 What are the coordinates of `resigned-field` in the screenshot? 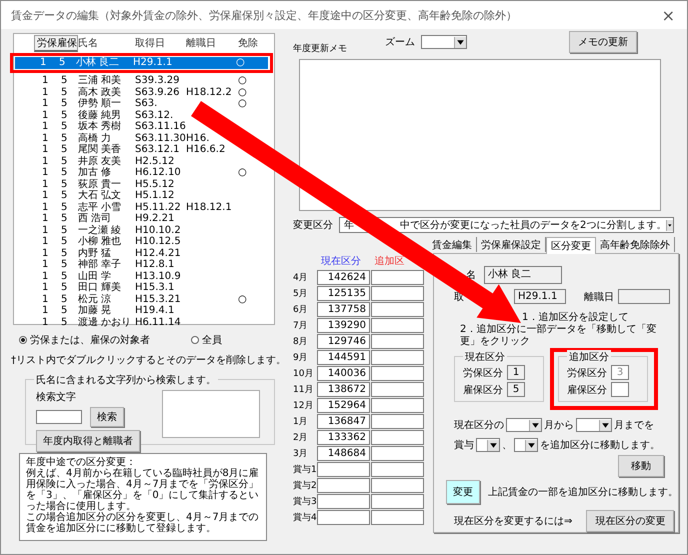 It's located at (644, 296).